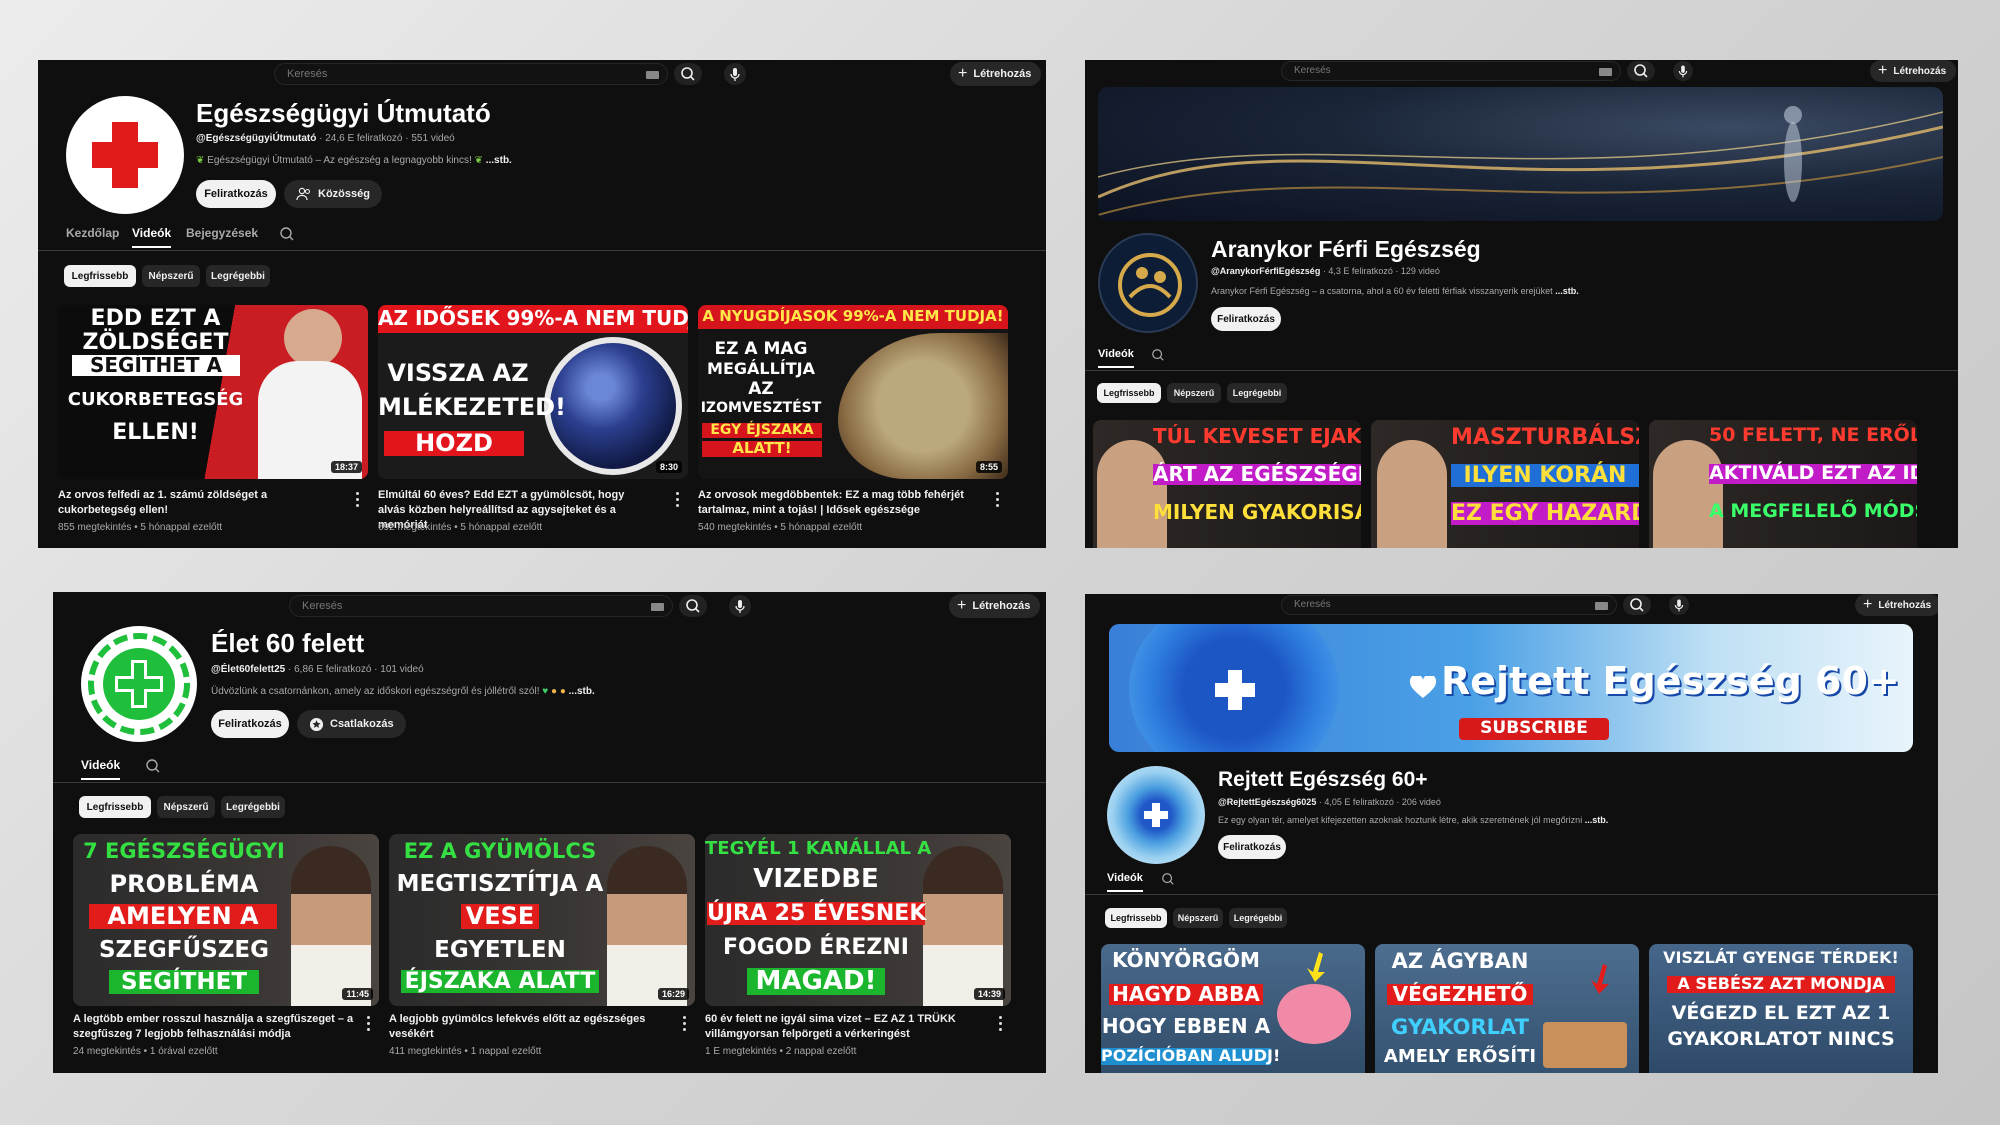 This screenshot has height=1125, width=2000. Describe the element at coordinates (545, 691) in the screenshot. I see `heart-icons: ♥` at that location.